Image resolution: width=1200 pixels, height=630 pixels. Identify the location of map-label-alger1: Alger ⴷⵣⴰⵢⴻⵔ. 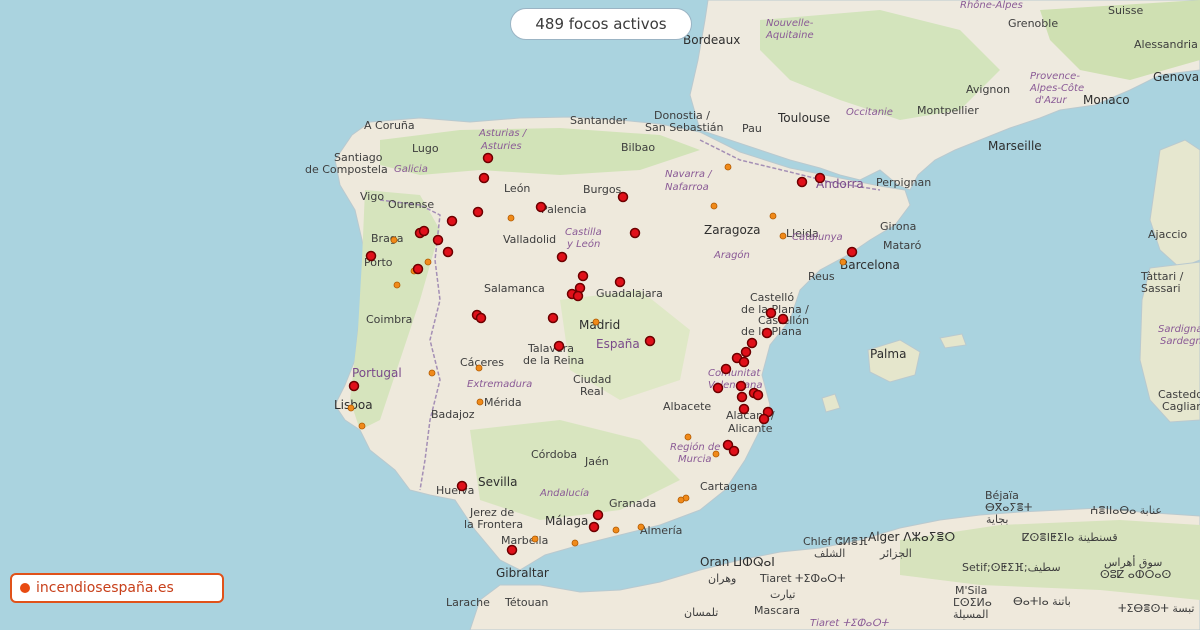
(911, 537).